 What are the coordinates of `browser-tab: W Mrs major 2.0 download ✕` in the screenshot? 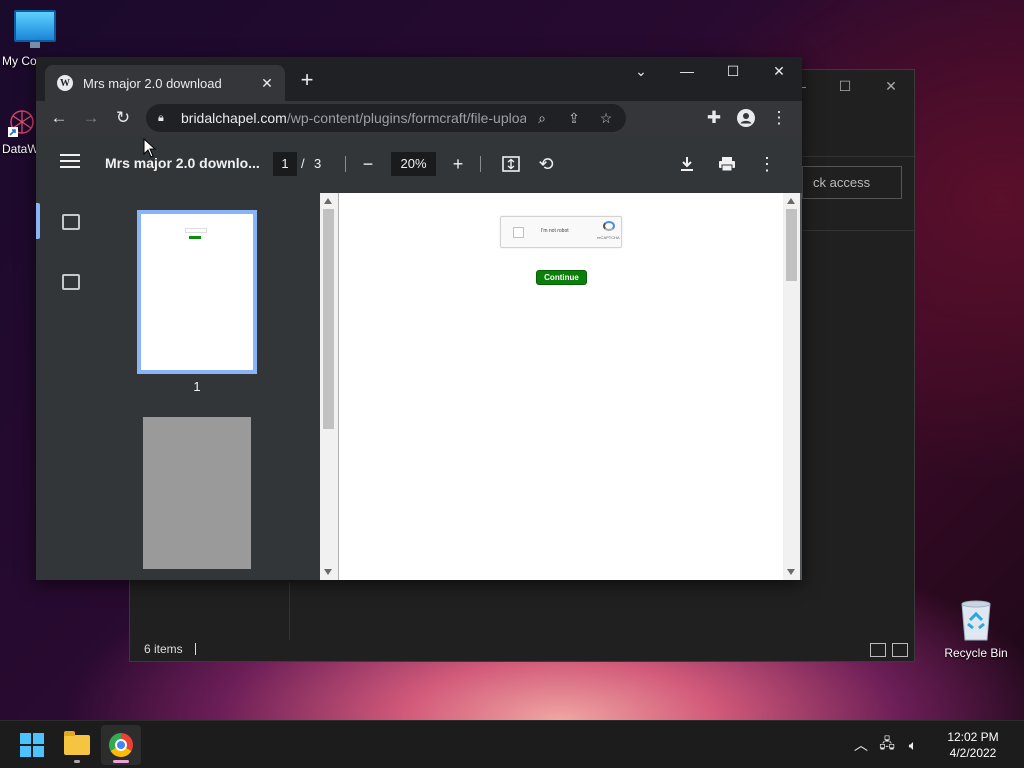 It's located at (165, 83).